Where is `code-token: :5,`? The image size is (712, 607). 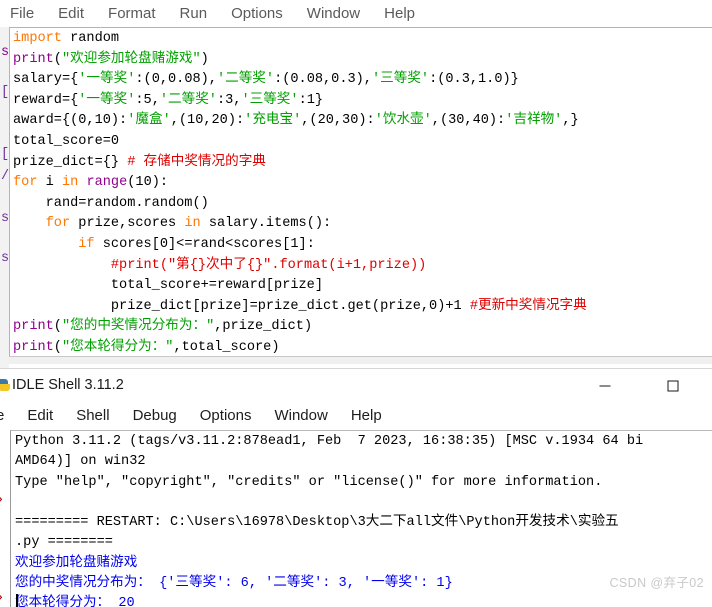
code-token: :5, is located at coordinates (147, 100).